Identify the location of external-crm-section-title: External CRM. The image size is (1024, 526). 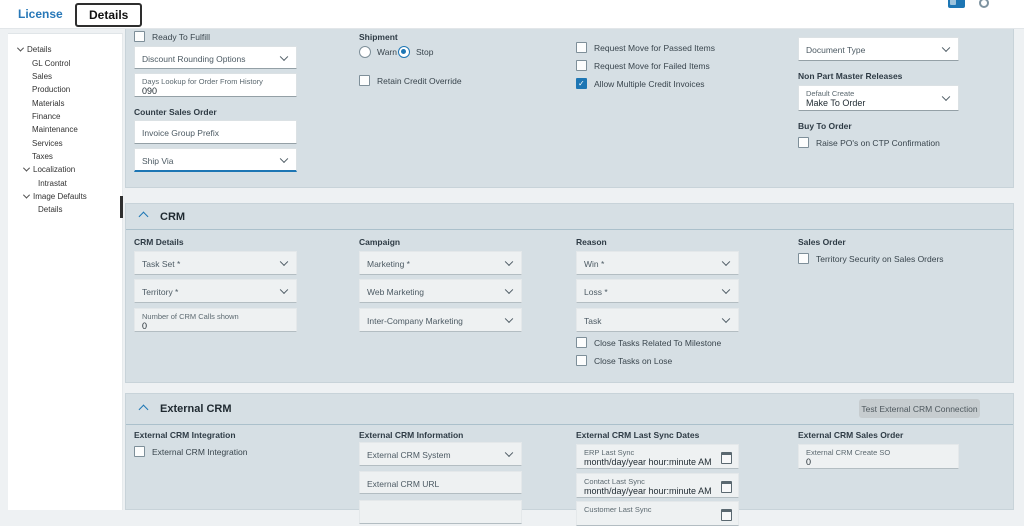
(196, 409).